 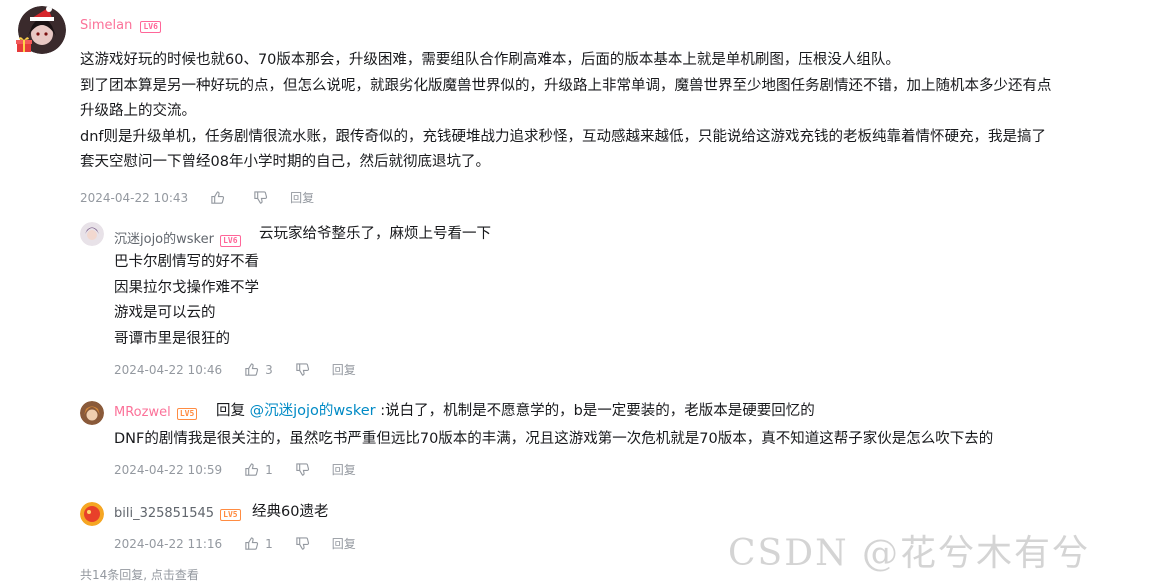 I want to click on like-button: 3, so click(x=258, y=369).